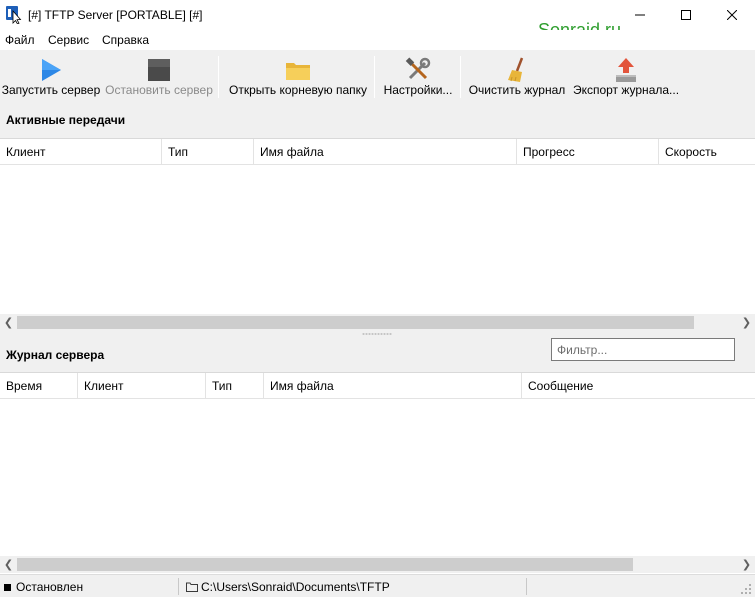 The width and height of the screenshot is (755, 597). What do you see at coordinates (626, 70) in the screenshot?
I see `export-icon` at bounding box center [626, 70].